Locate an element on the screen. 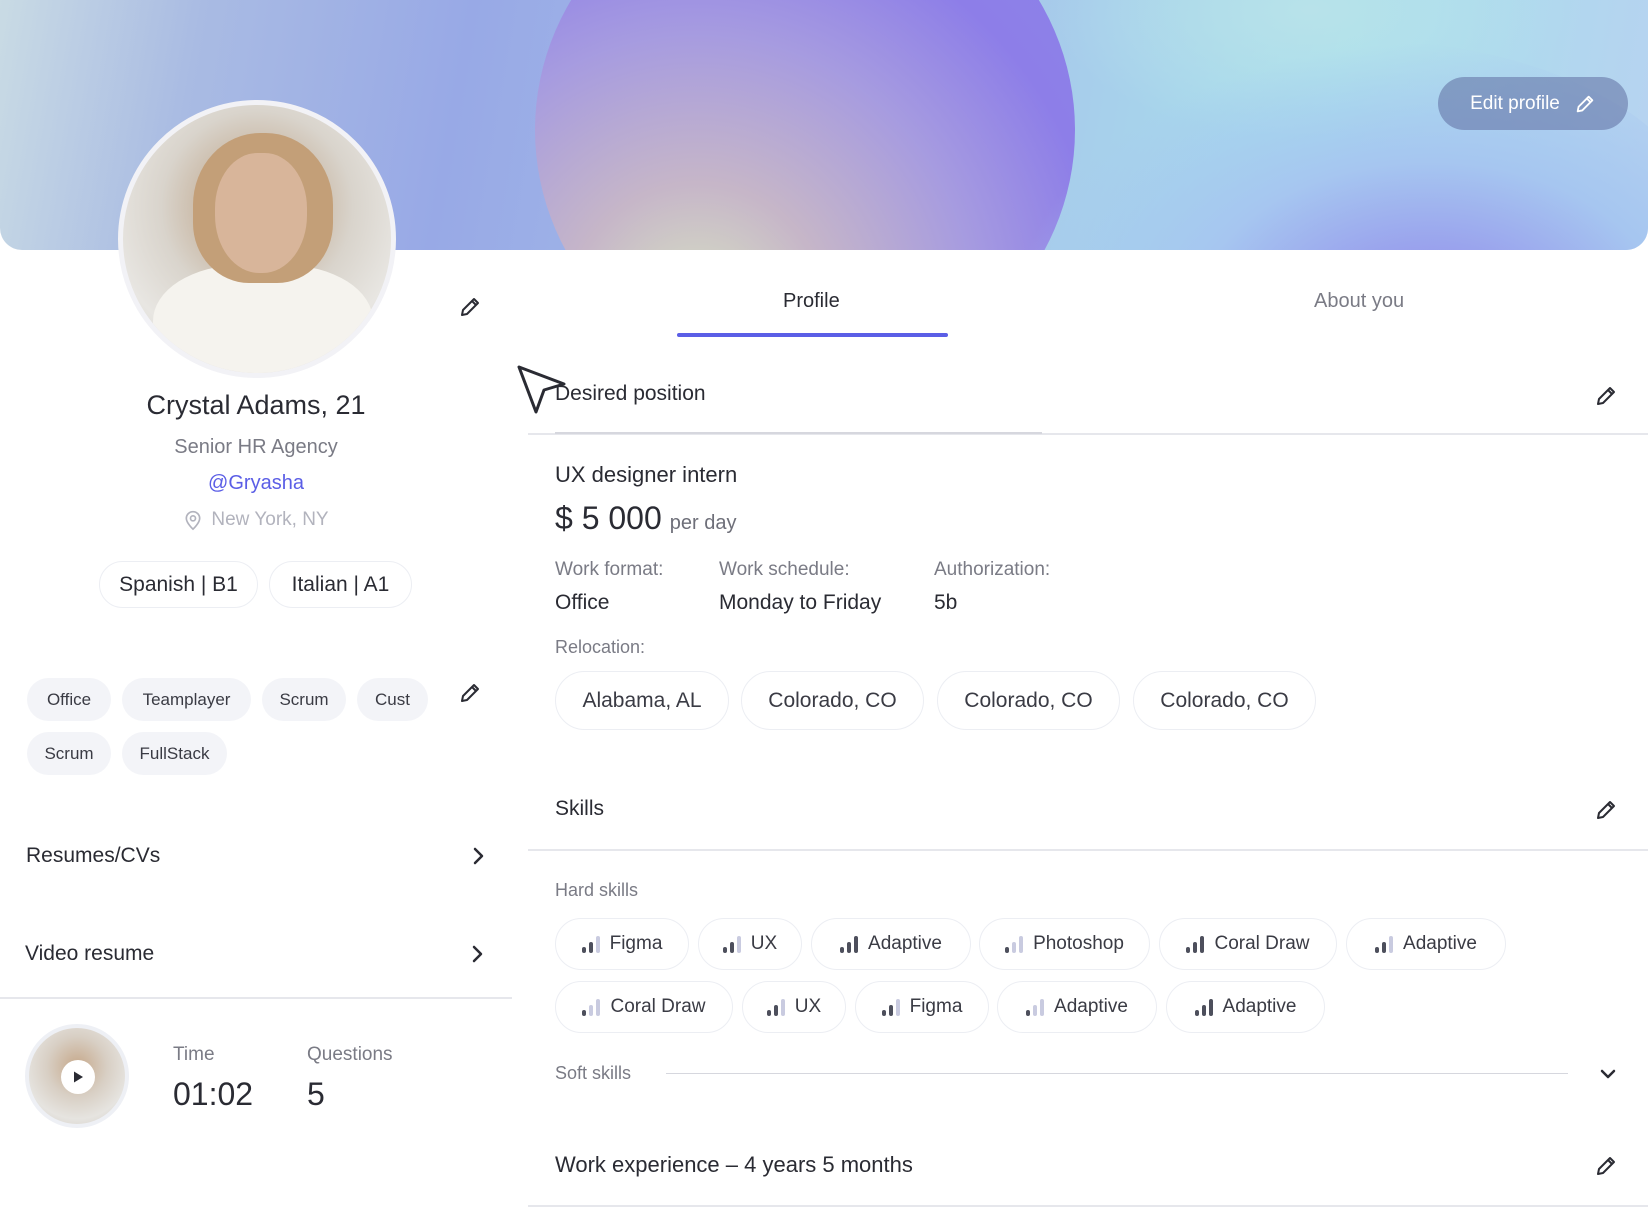 This screenshot has height=1210, width=1648. play-icon is located at coordinates (78, 1077).